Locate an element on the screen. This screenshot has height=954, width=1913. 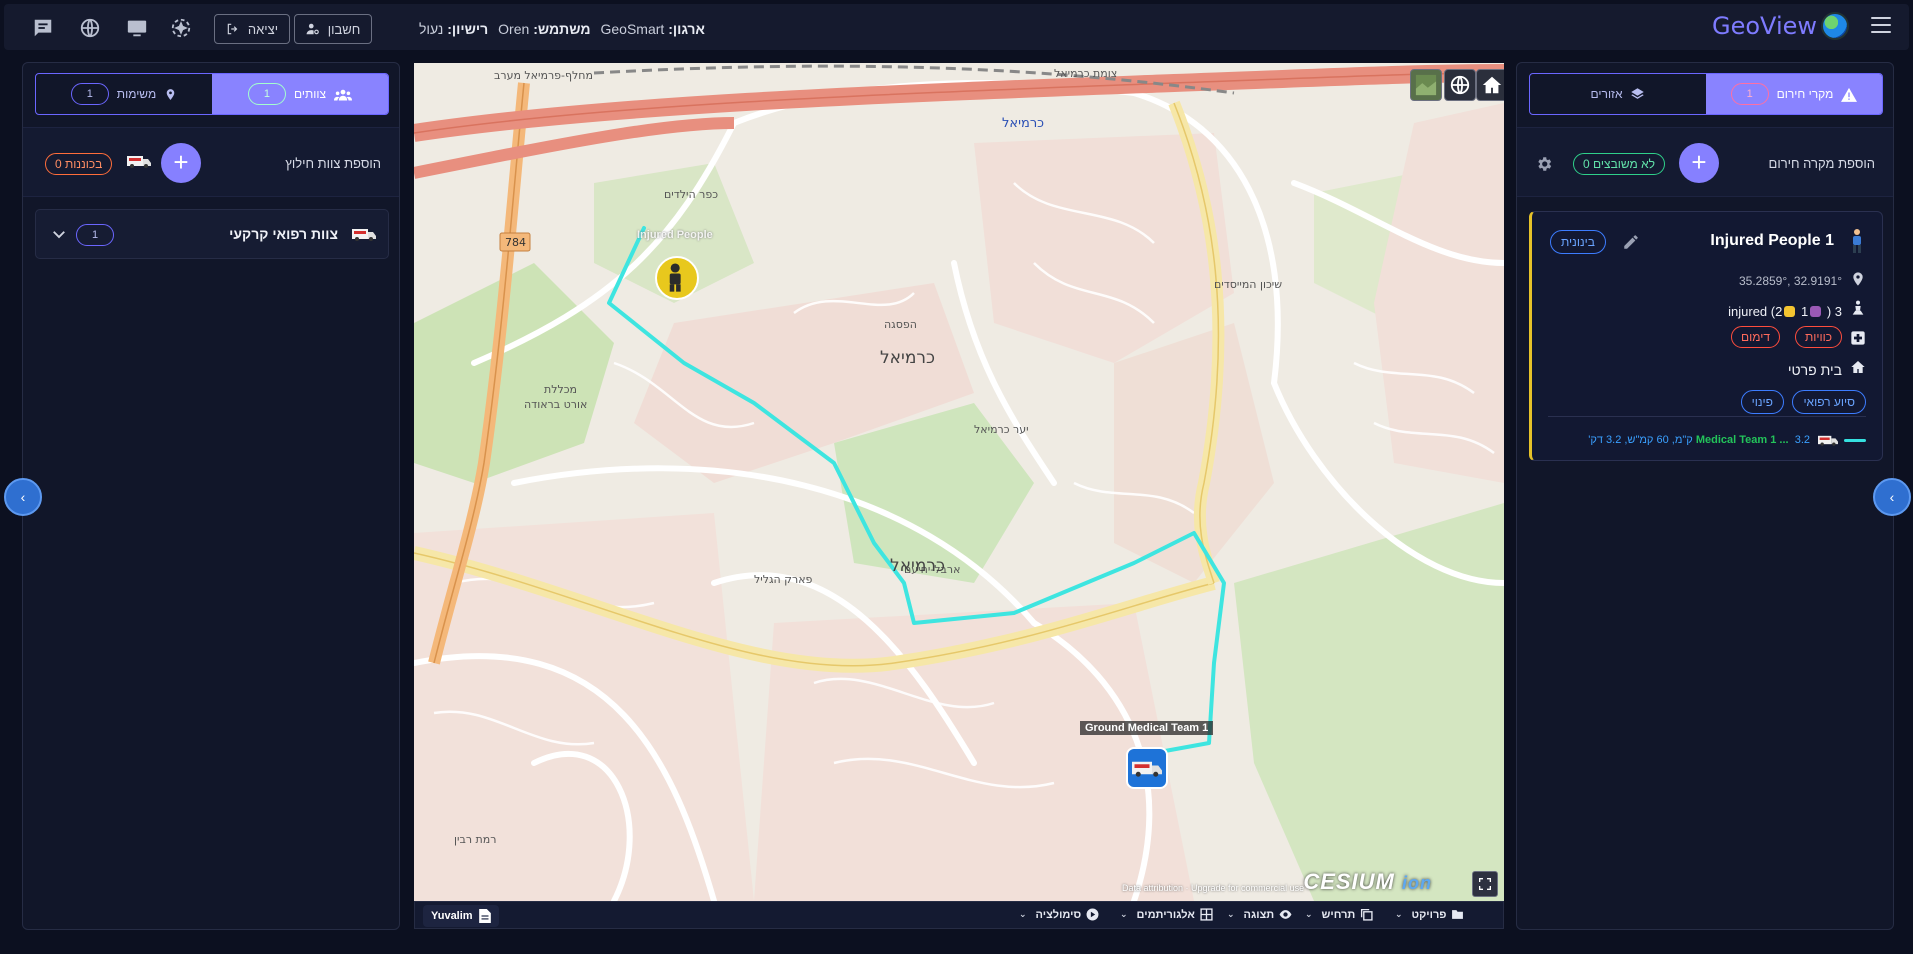
svg-text: 784 is located at coordinates (515, 242).